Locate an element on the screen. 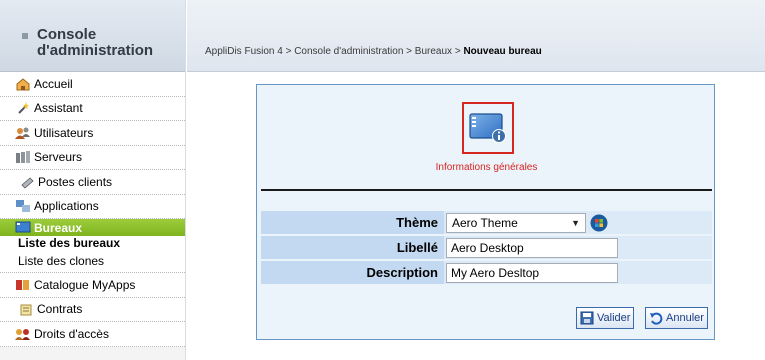  description-label: Description is located at coordinates (352, 273).